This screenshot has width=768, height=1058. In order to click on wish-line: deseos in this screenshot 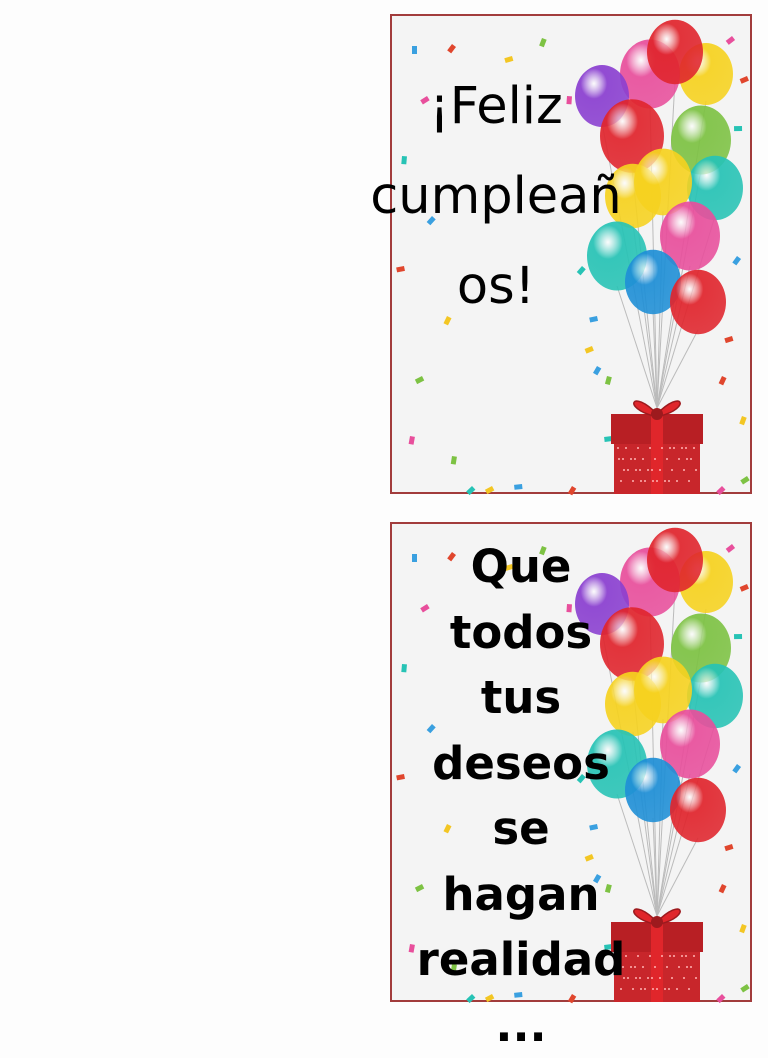, I will do `click(521, 764)`.